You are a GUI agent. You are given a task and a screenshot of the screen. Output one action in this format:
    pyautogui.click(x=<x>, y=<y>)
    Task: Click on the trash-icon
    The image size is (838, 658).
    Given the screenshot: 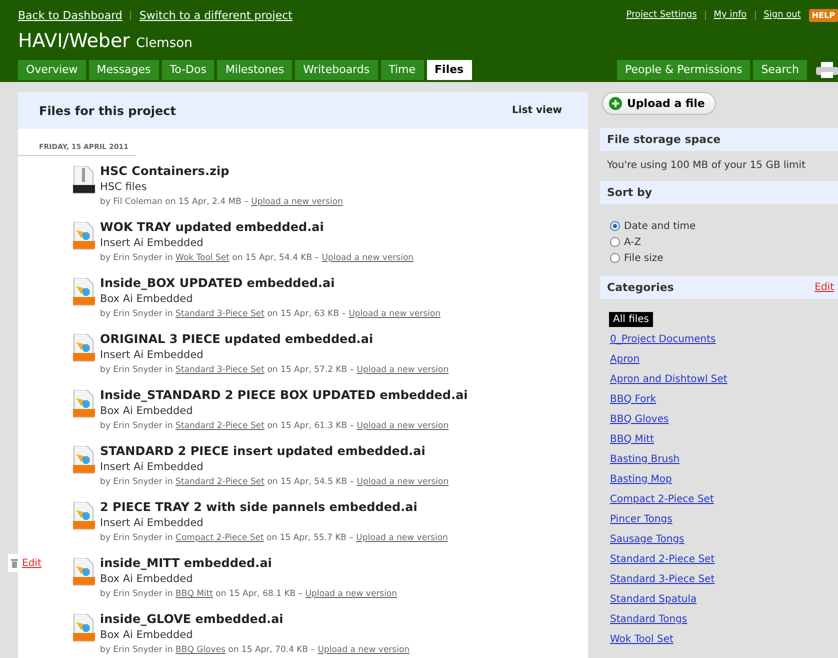 What is the action you would take?
    pyautogui.click(x=14, y=563)
    